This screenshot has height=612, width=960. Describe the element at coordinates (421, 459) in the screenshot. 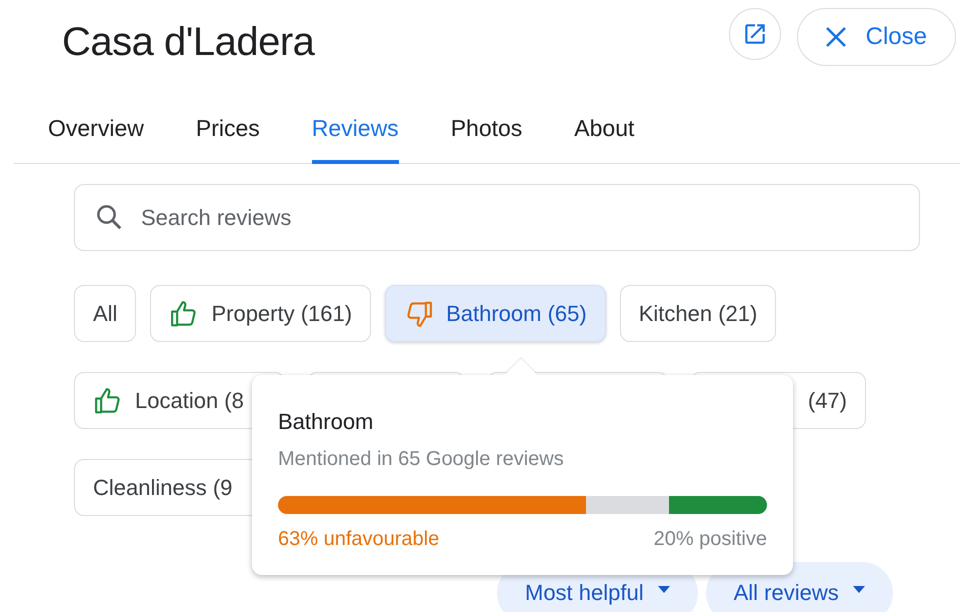

I see `popover-subtitle: Mentioned in 65 Google reviews` at that location.